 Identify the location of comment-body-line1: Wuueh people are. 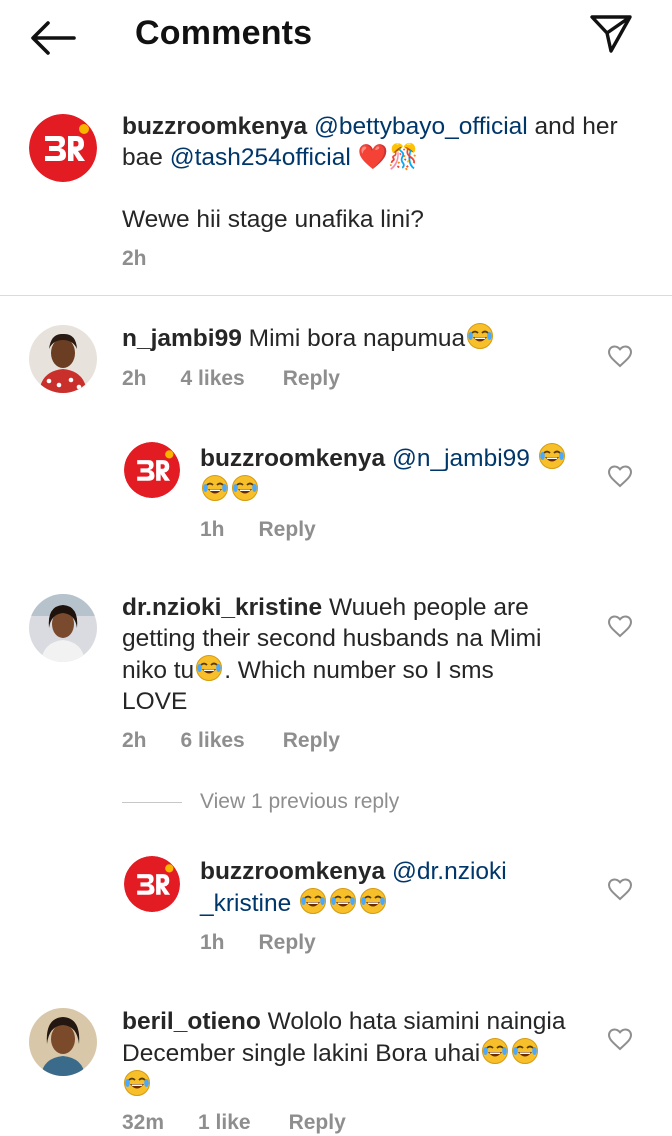
(428, 607).